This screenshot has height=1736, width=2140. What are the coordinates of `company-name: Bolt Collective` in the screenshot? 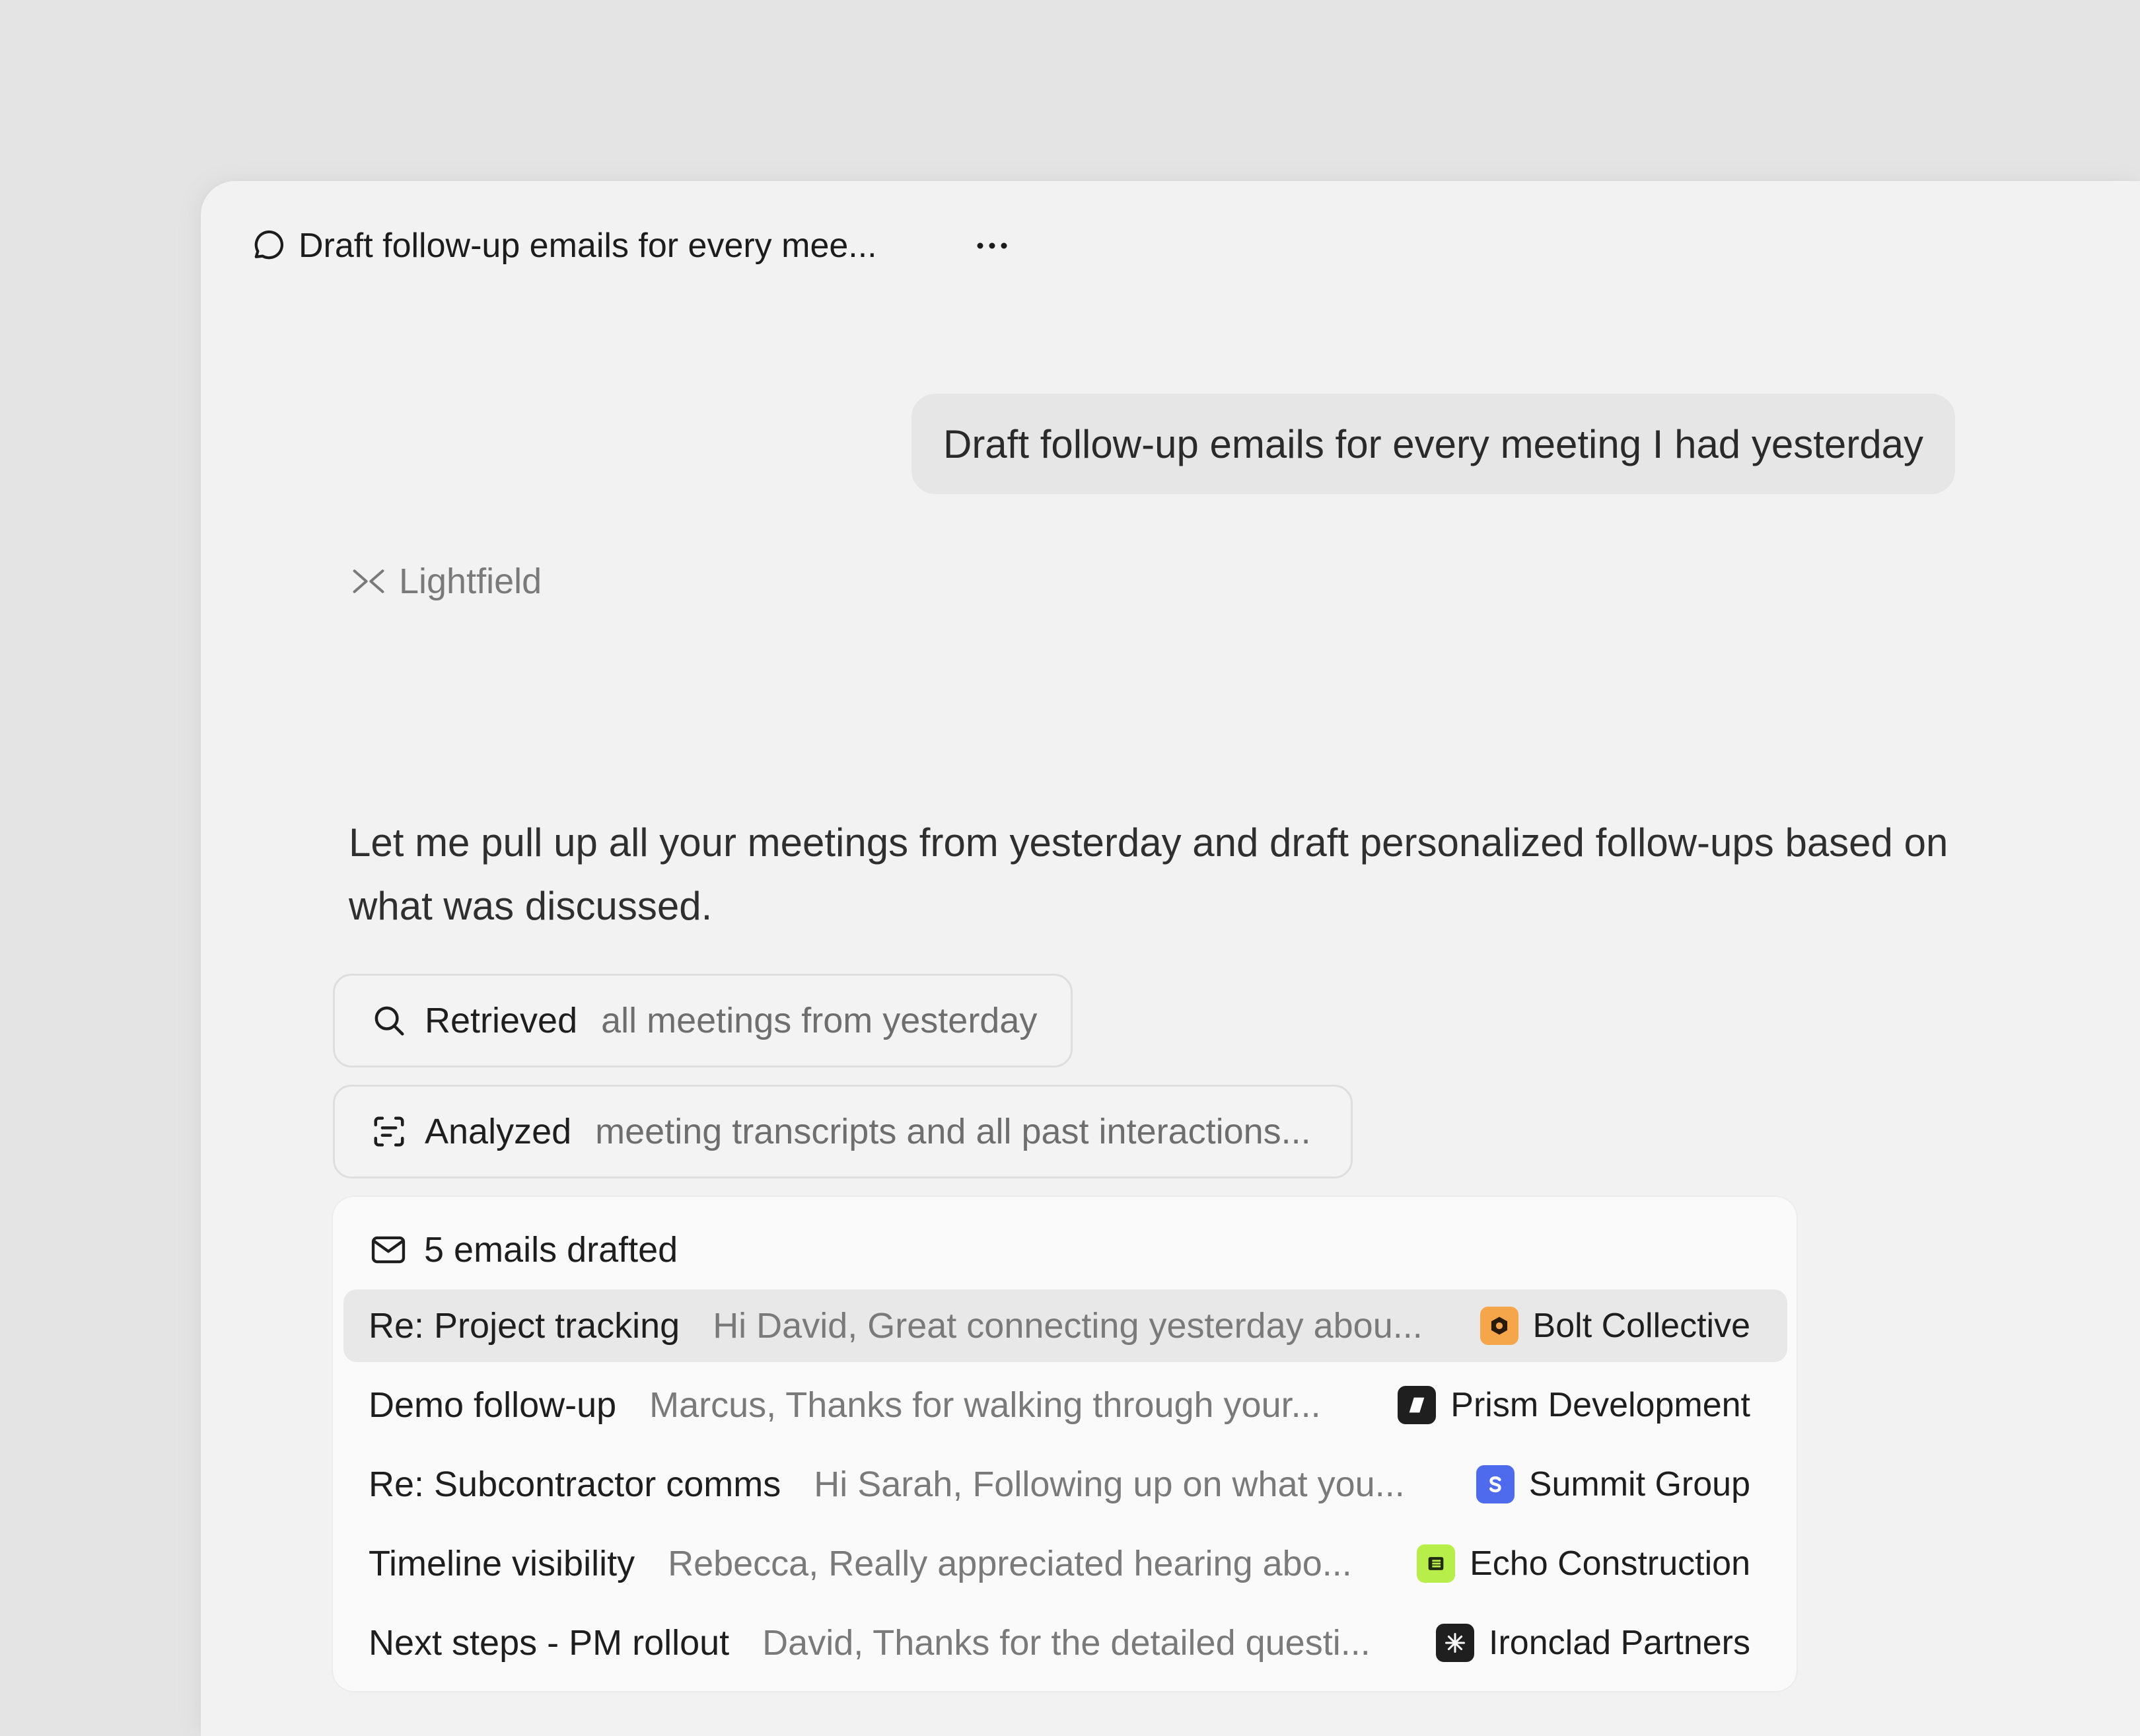 It's located at (1641, 1326).